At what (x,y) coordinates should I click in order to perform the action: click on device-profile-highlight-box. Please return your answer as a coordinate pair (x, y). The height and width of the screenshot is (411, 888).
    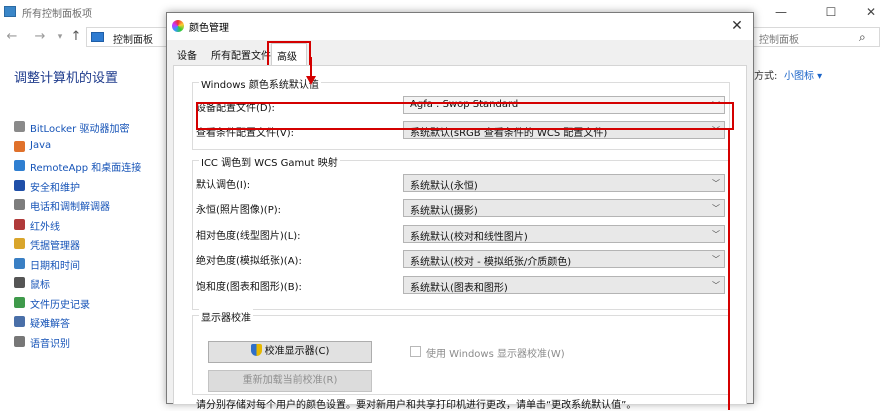
    Looking at the image, I should click on (465, 116).